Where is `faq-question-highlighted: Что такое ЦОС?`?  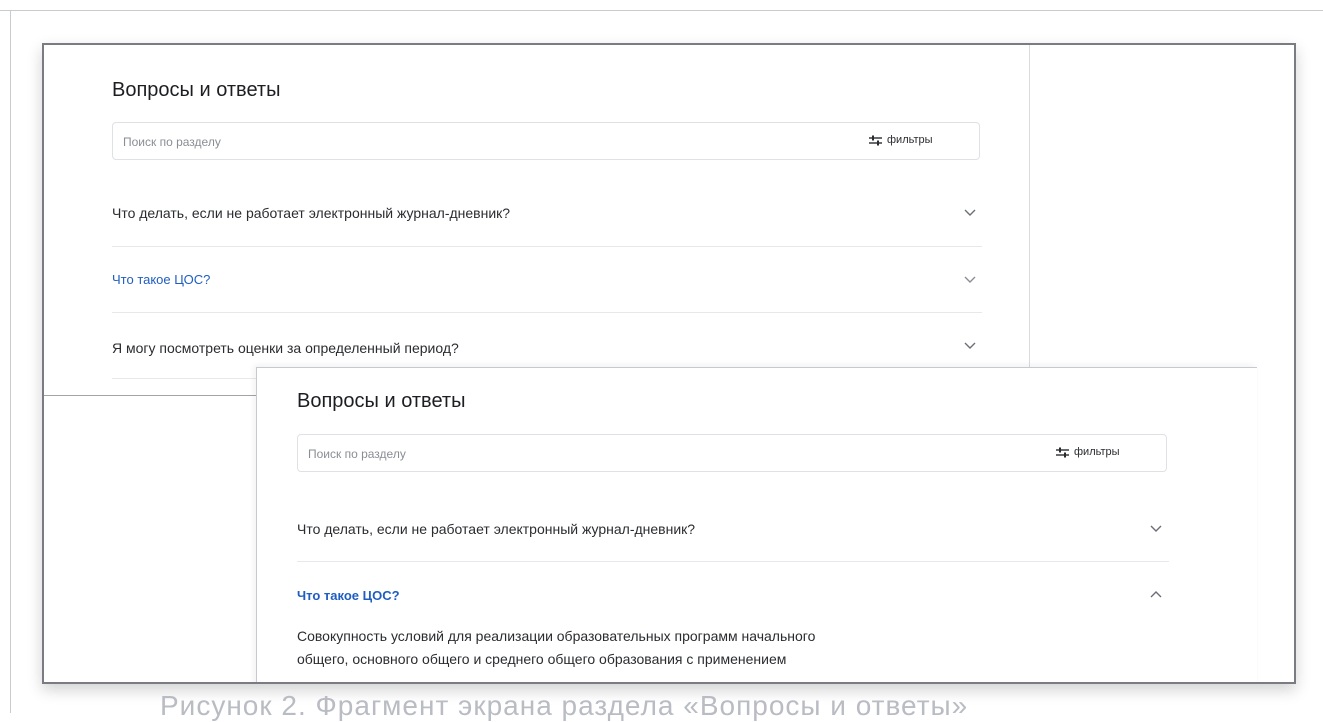
faq-question-highlighted: Что такое ЦОС? is located at coordinates (161, 279).